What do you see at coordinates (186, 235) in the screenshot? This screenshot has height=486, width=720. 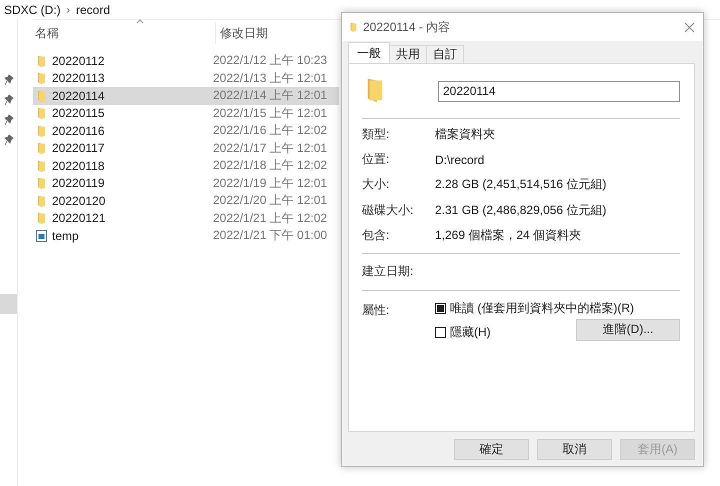 I see `file-row: temp 2022/1/21 下午 01:00` at bounding box center [186, 235].